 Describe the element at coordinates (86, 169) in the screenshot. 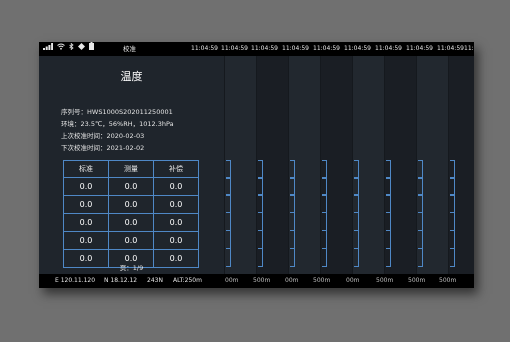

I see `column-header-standard: 标准` at that location.